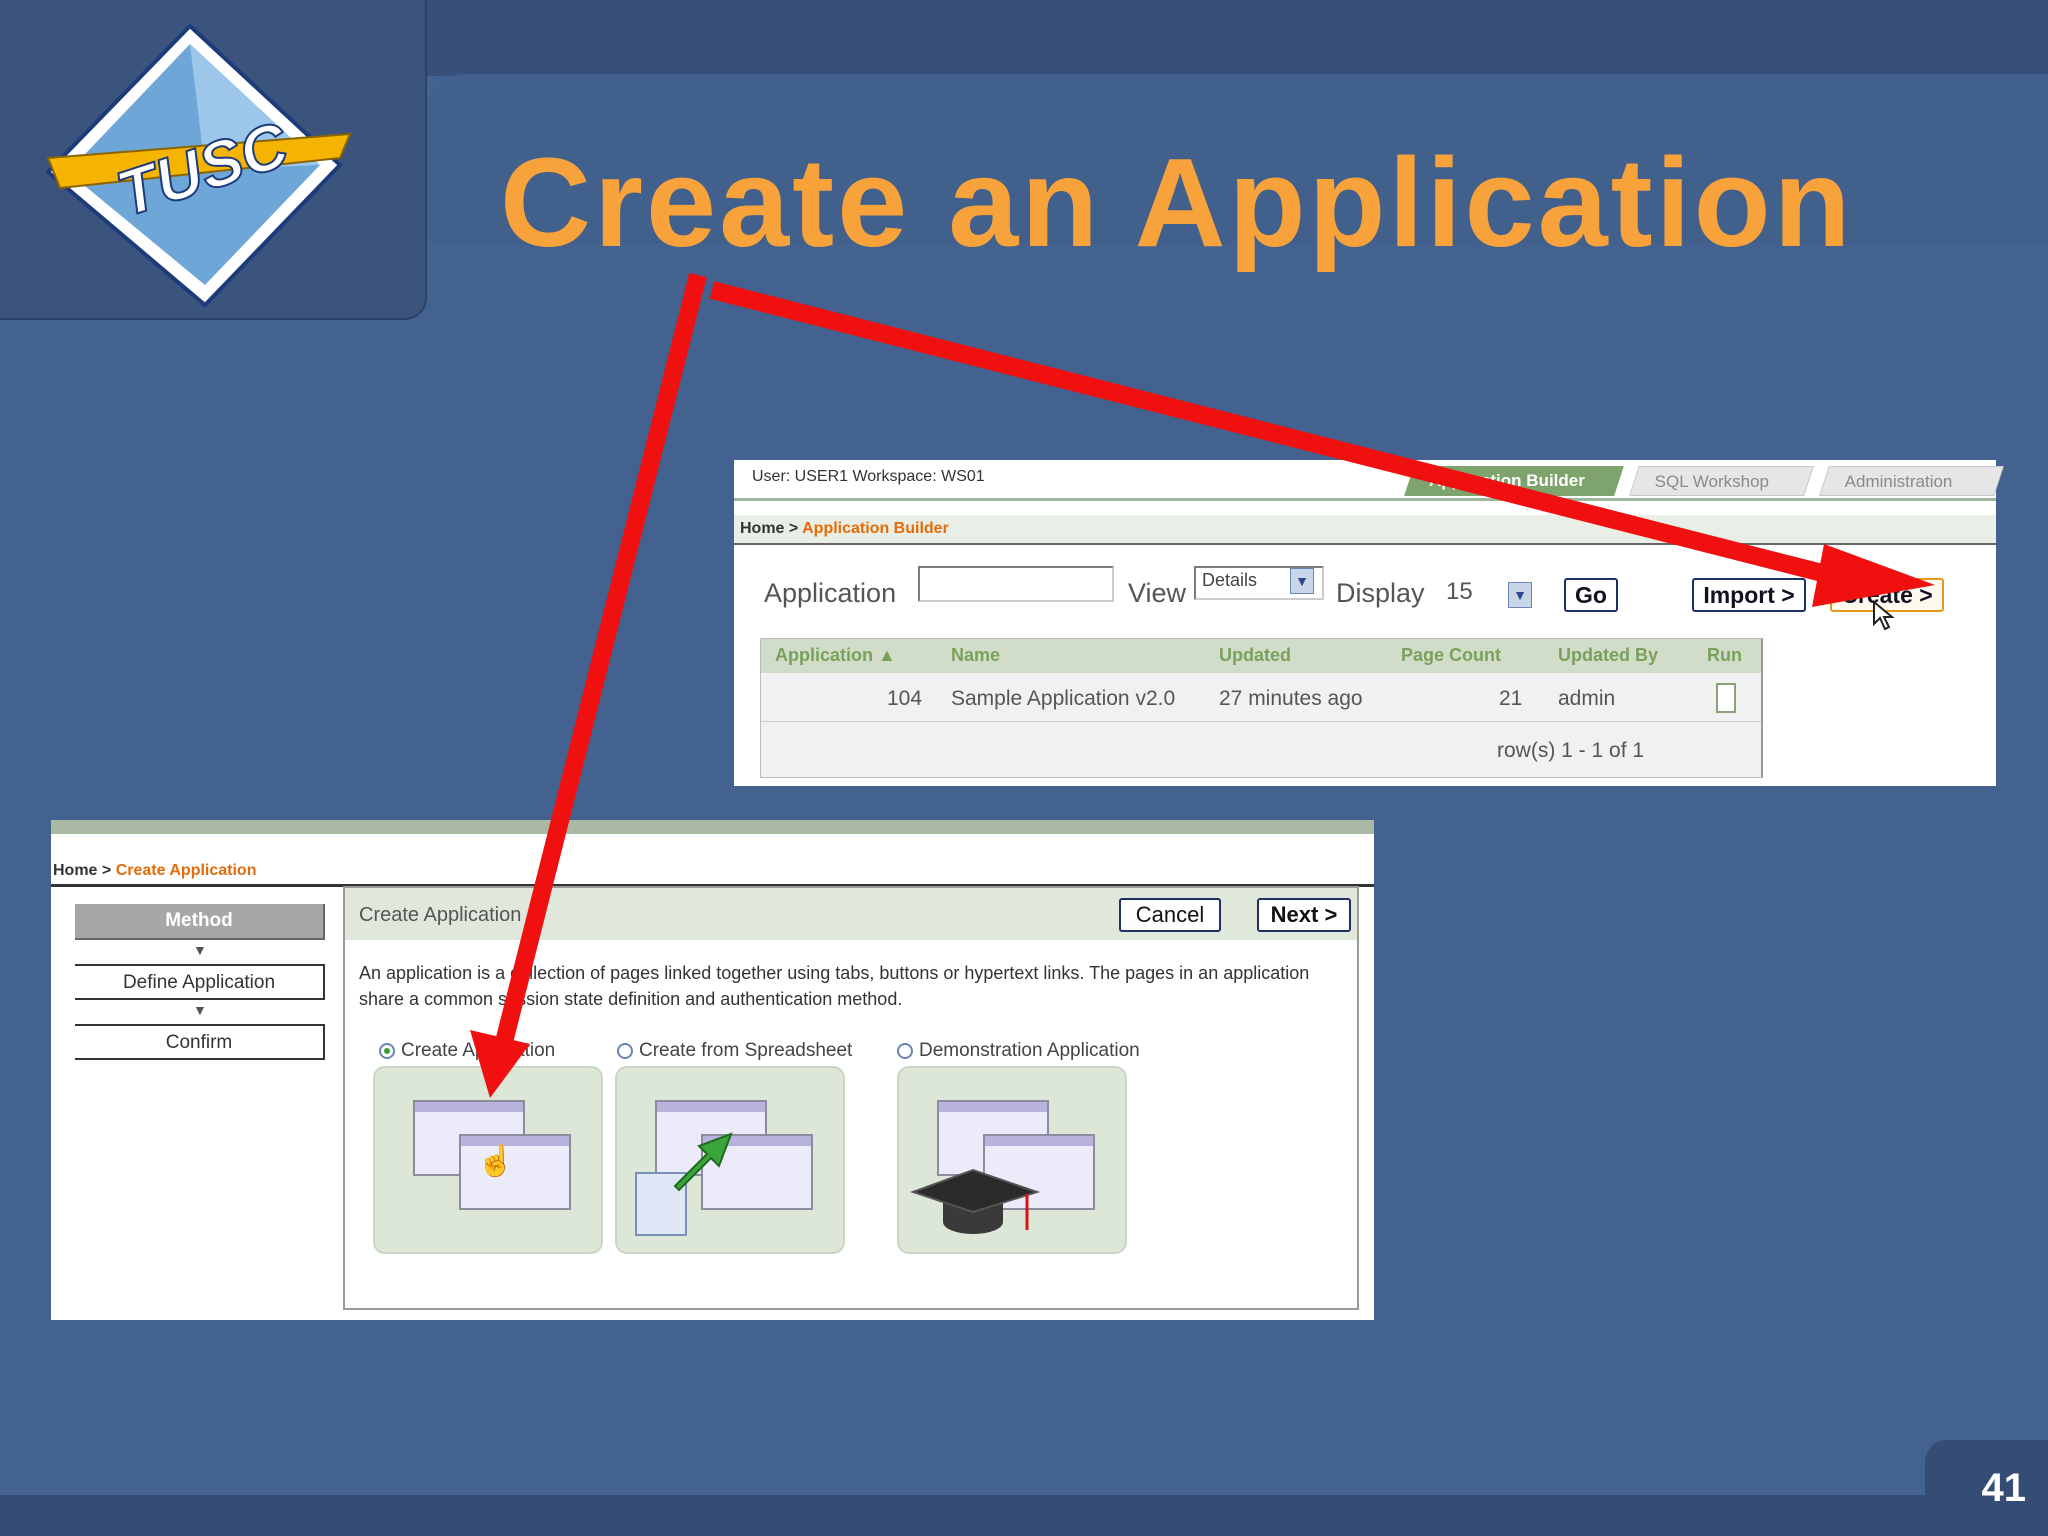 The height and width of the screenshot is (1536, 2048). I want to click on cell-updated: 27 minutes ago, so click(1291, 698).